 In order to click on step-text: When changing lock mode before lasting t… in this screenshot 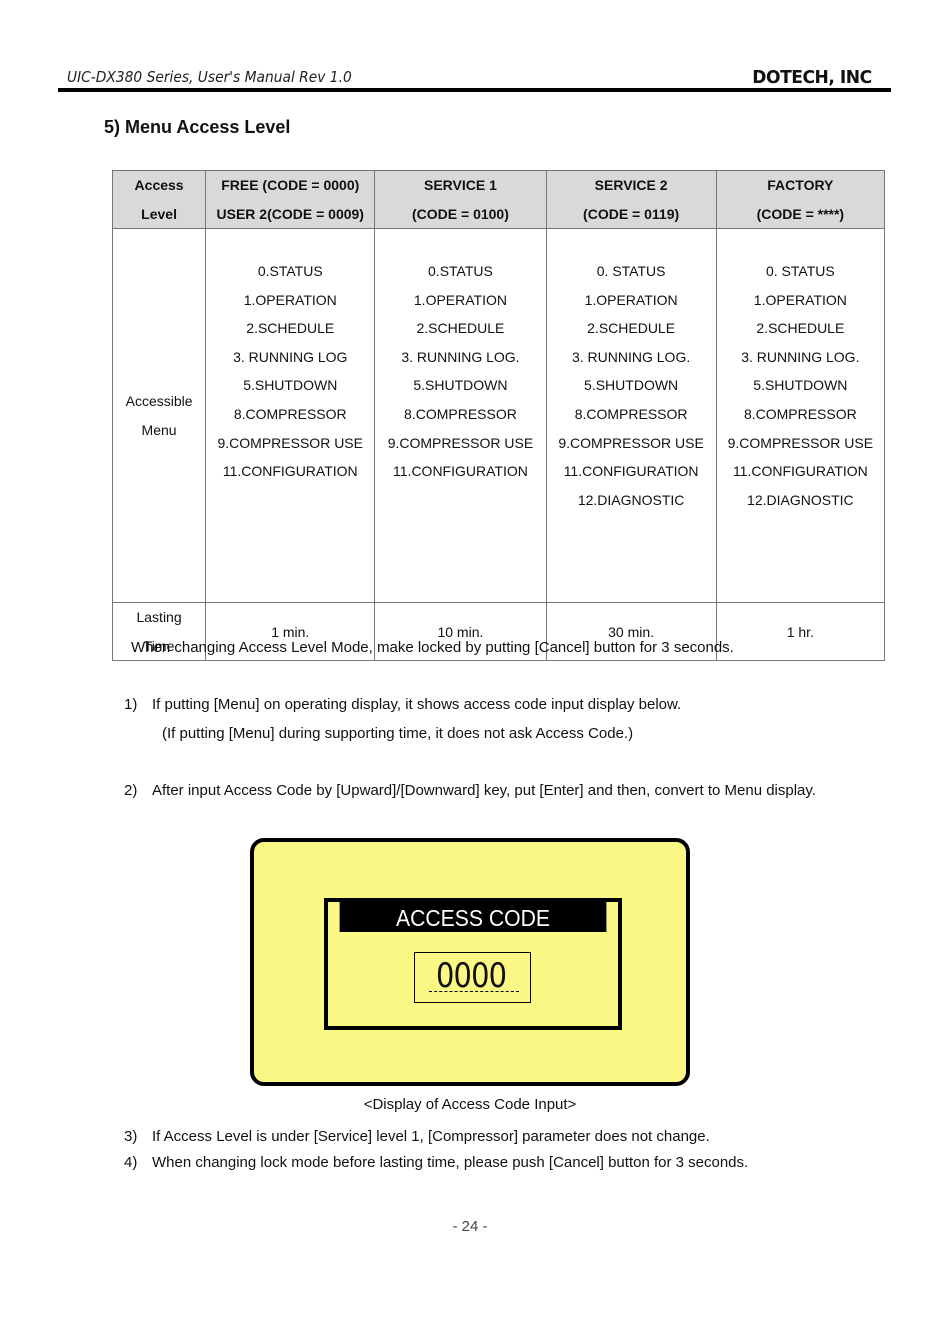, I will do `click(450, 1162)`.